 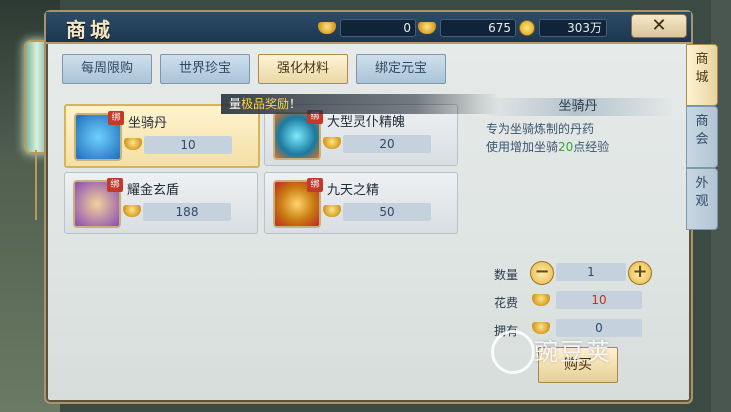 What do you see at coordinates (702, 68) in the screenshot?
I see `side-tab-label: 商城` at bounding box center [702, 68].